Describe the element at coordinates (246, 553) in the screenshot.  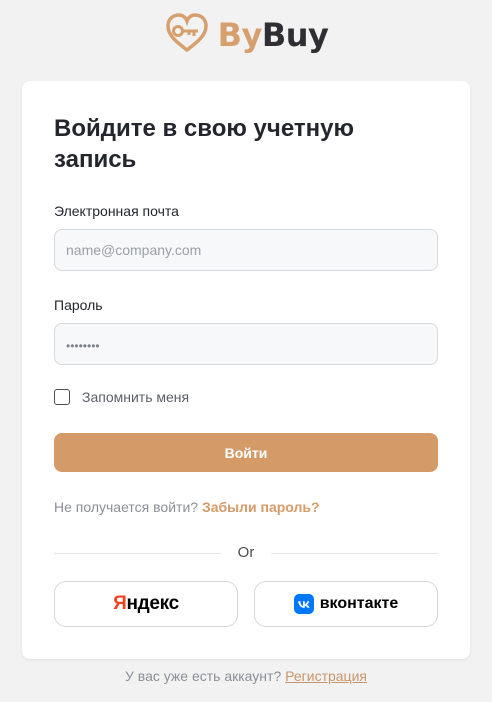
I see `or-divider: Or` at that location.